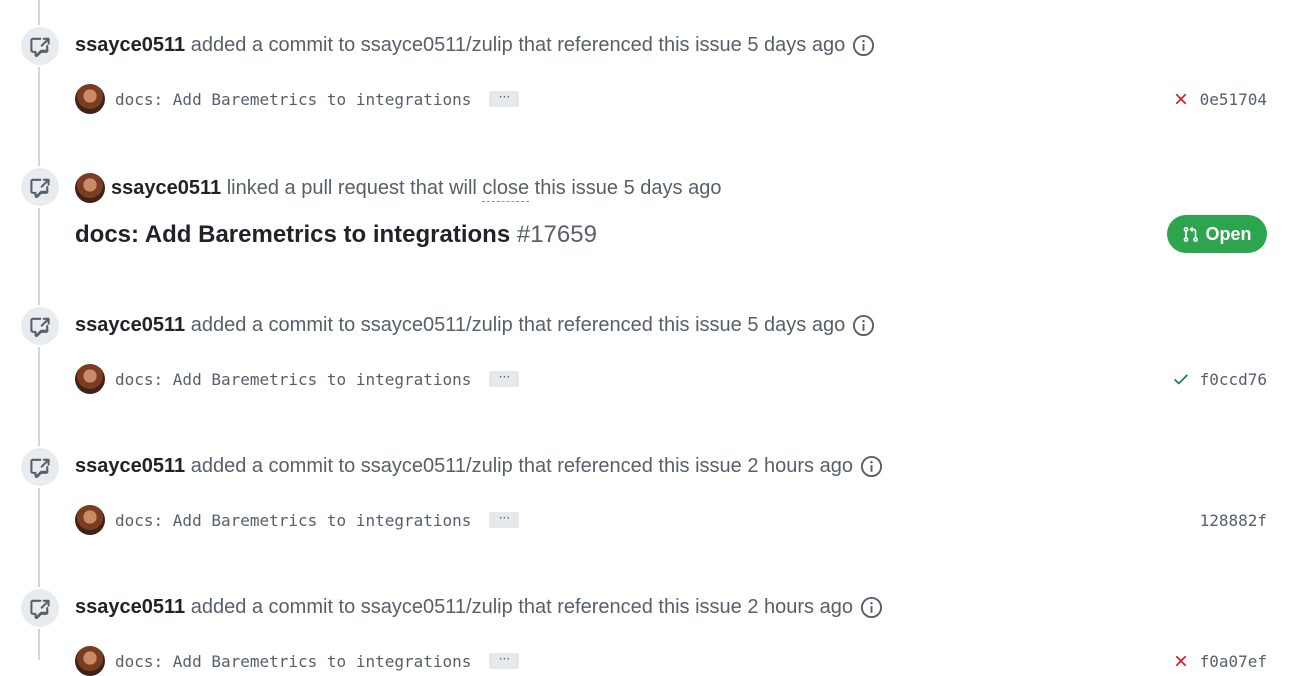  Describe the element at coordinates (292, 234) in the screenshot. I see `pr-title-link: docs: Add Baremetrics to integrations` at that location.